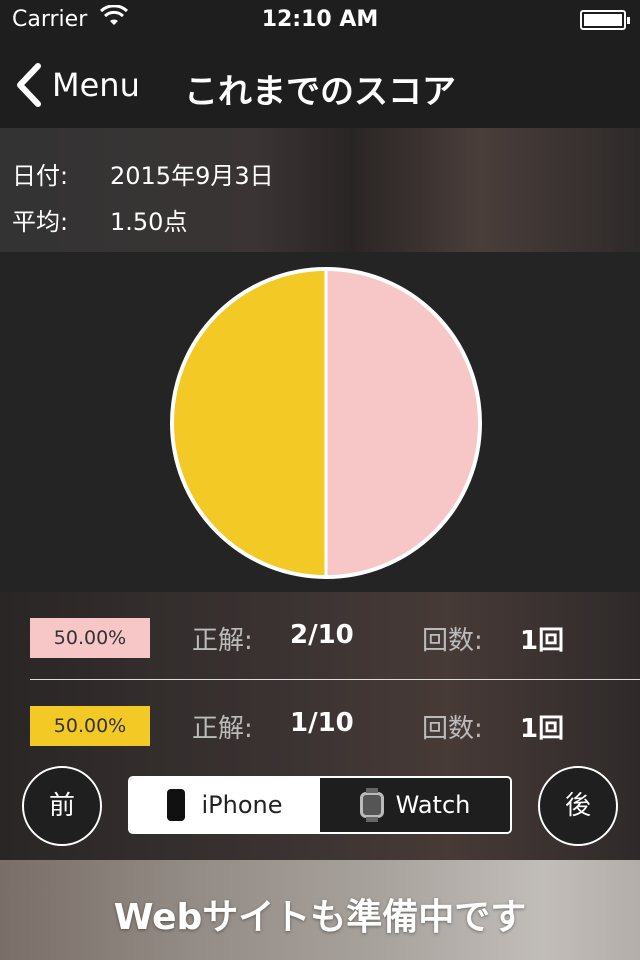 The image size is (640, 960). What do you see at coordinates (29, 85) in the screenshot?
I see `chevron-left-icon` at bounding box center [29, 85].